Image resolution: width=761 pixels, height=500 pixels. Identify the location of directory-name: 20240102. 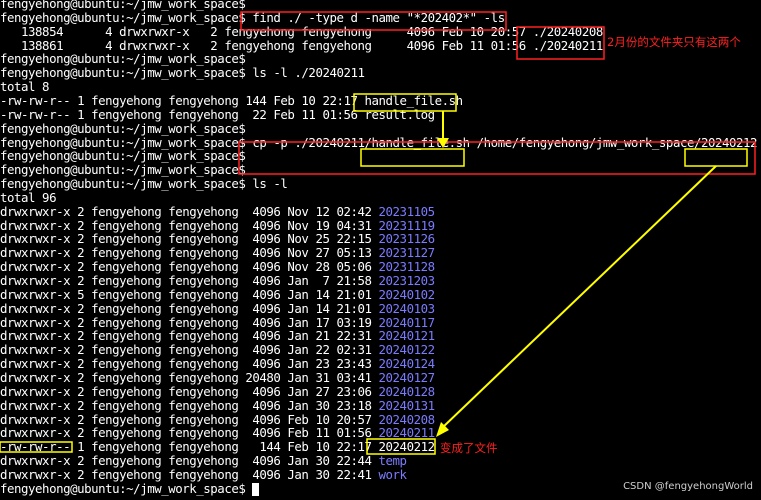
(407, 294).